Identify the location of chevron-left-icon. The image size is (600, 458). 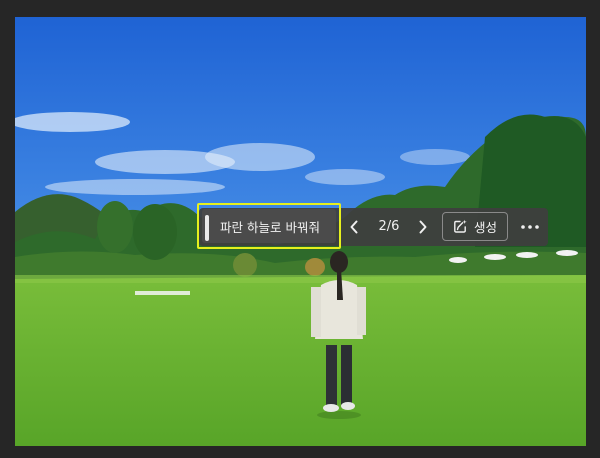
(354, 227).